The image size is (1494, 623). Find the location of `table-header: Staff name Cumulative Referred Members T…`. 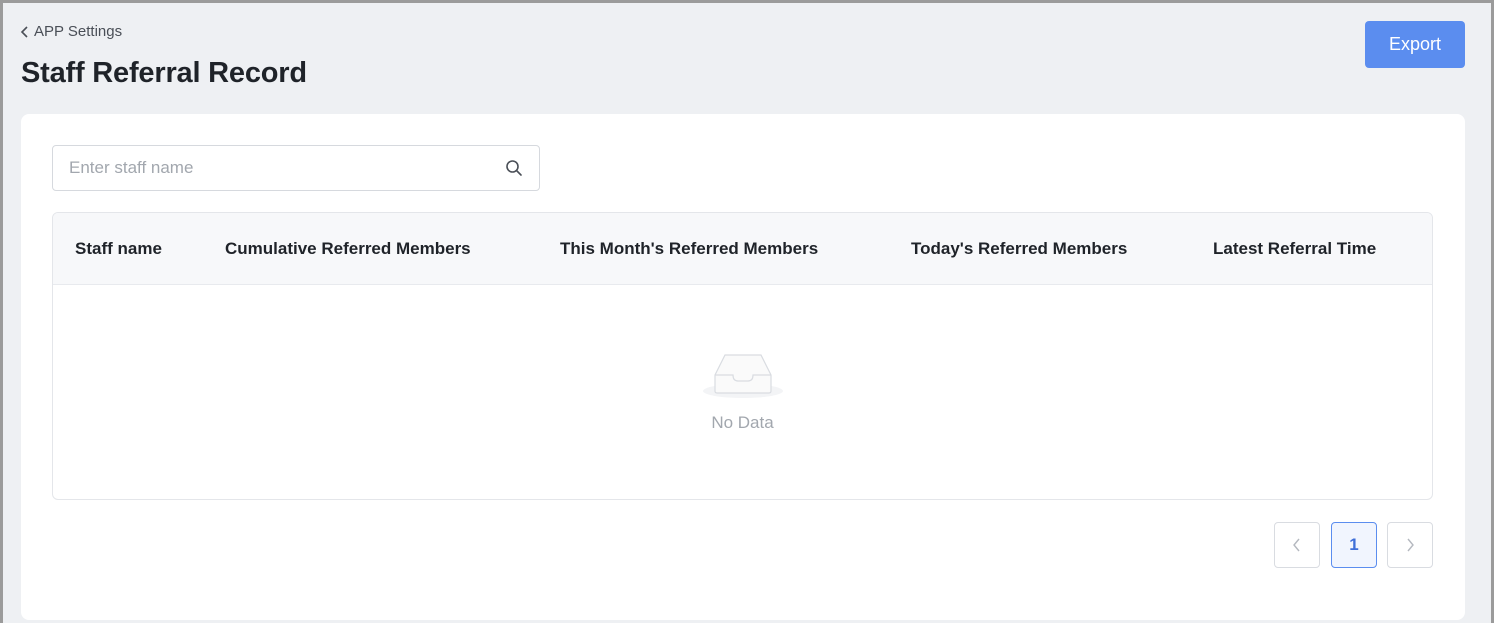

table-header: Staff name Cumulative Referred Members T… is located at coordinates (742, 249).